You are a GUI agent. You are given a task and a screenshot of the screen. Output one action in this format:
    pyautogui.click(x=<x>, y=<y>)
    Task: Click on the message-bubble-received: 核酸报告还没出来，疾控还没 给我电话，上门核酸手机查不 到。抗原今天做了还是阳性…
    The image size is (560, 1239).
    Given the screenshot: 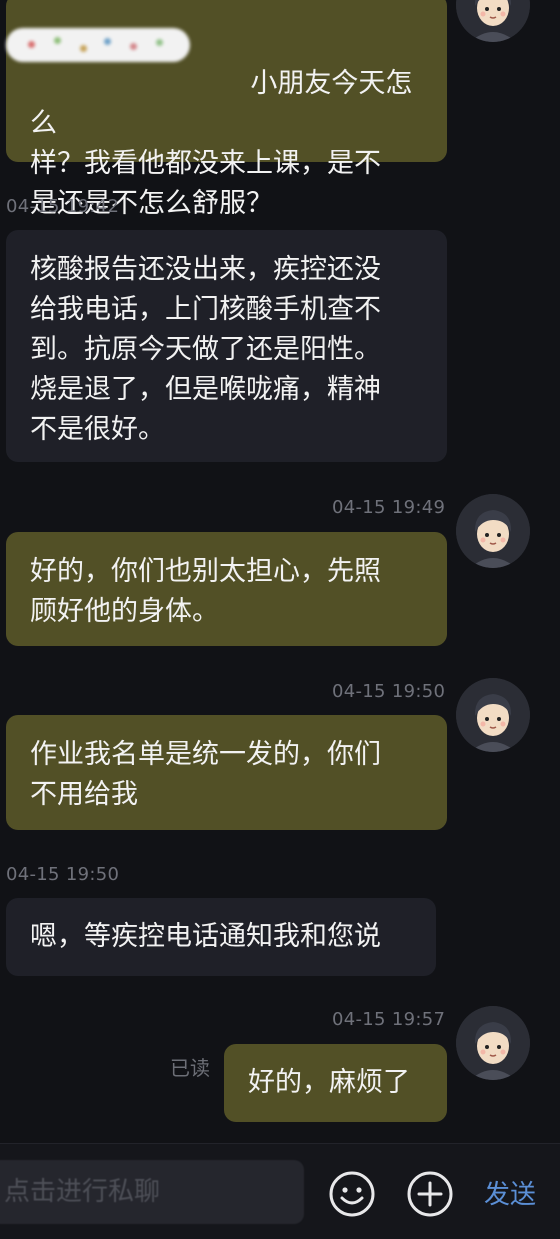 What is the action you would take?
    pyautogui.click(x=226, y=346)
    